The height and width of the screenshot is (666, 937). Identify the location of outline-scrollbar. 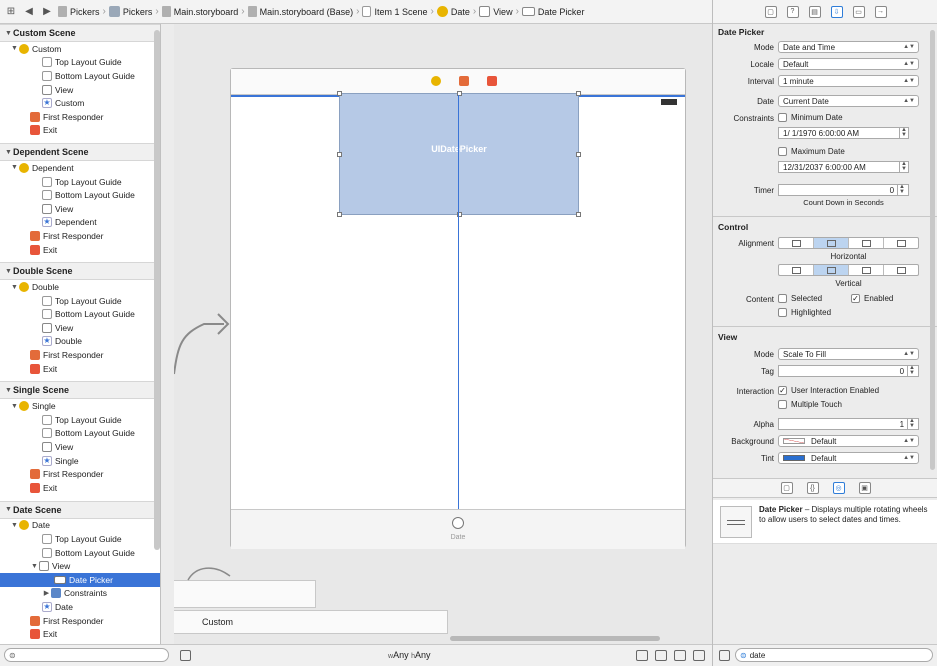
(157, 290).